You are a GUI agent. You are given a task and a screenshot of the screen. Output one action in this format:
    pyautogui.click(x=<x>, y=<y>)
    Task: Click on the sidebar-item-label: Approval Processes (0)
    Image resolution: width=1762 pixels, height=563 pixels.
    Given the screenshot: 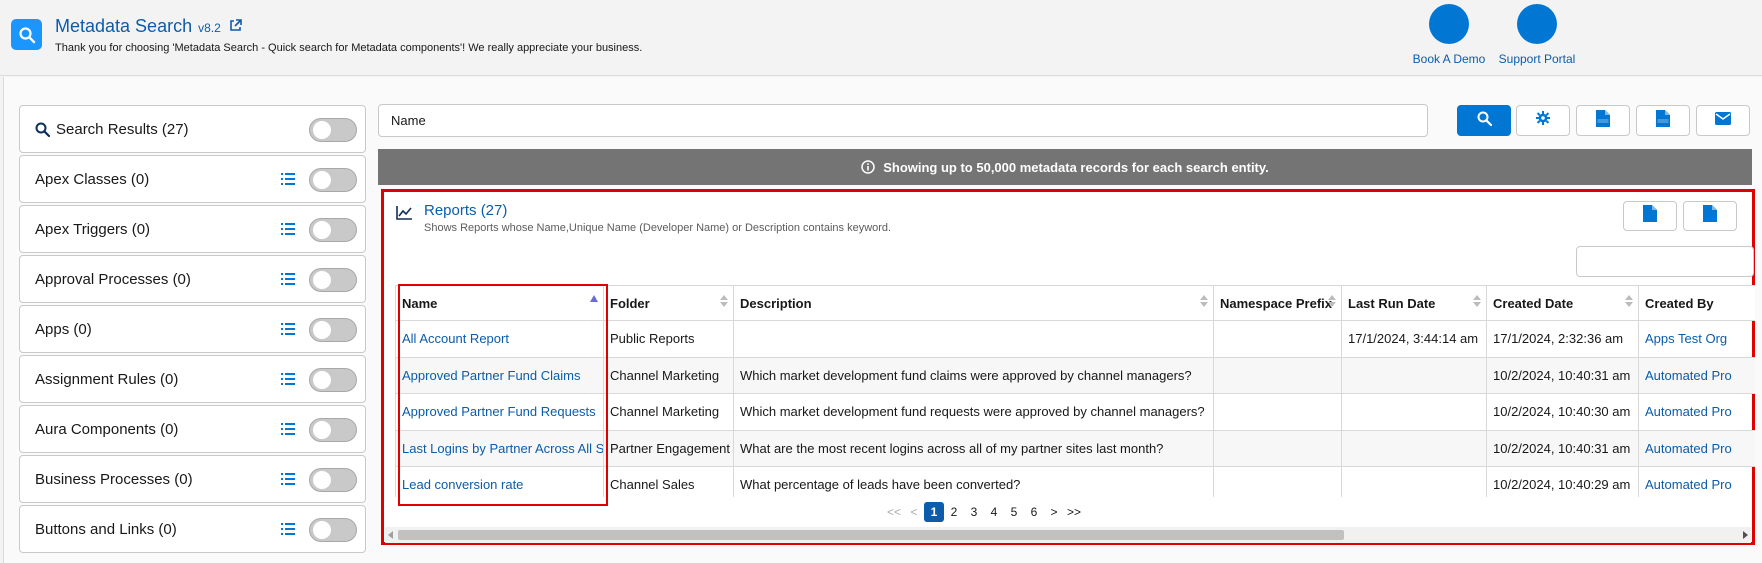 What is the action you would take?
    pyautogui.click(x=113, y=279)
    